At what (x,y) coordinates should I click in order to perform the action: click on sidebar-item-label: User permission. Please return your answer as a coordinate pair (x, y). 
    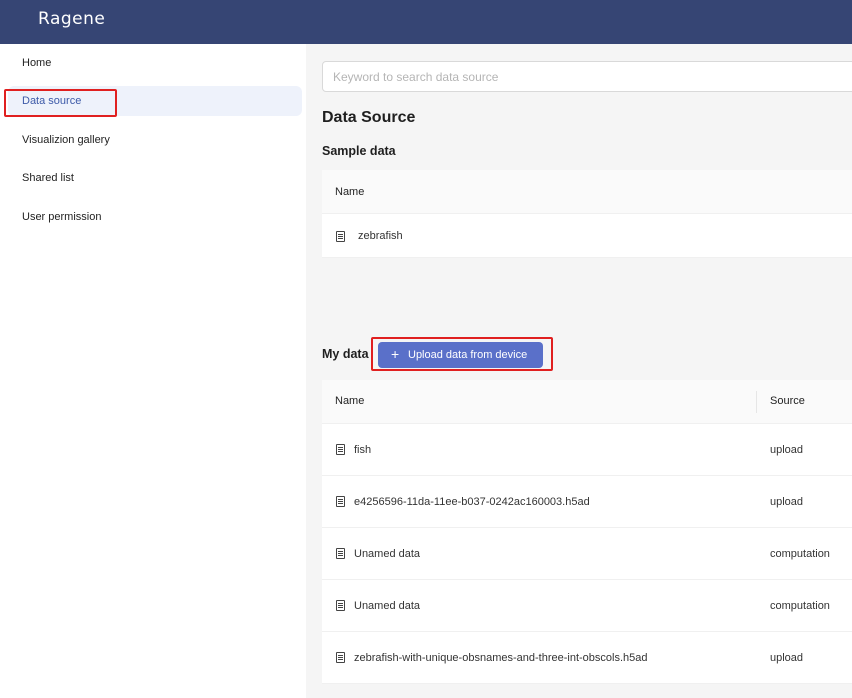
    Looking at the image, I should click on (62, 217).